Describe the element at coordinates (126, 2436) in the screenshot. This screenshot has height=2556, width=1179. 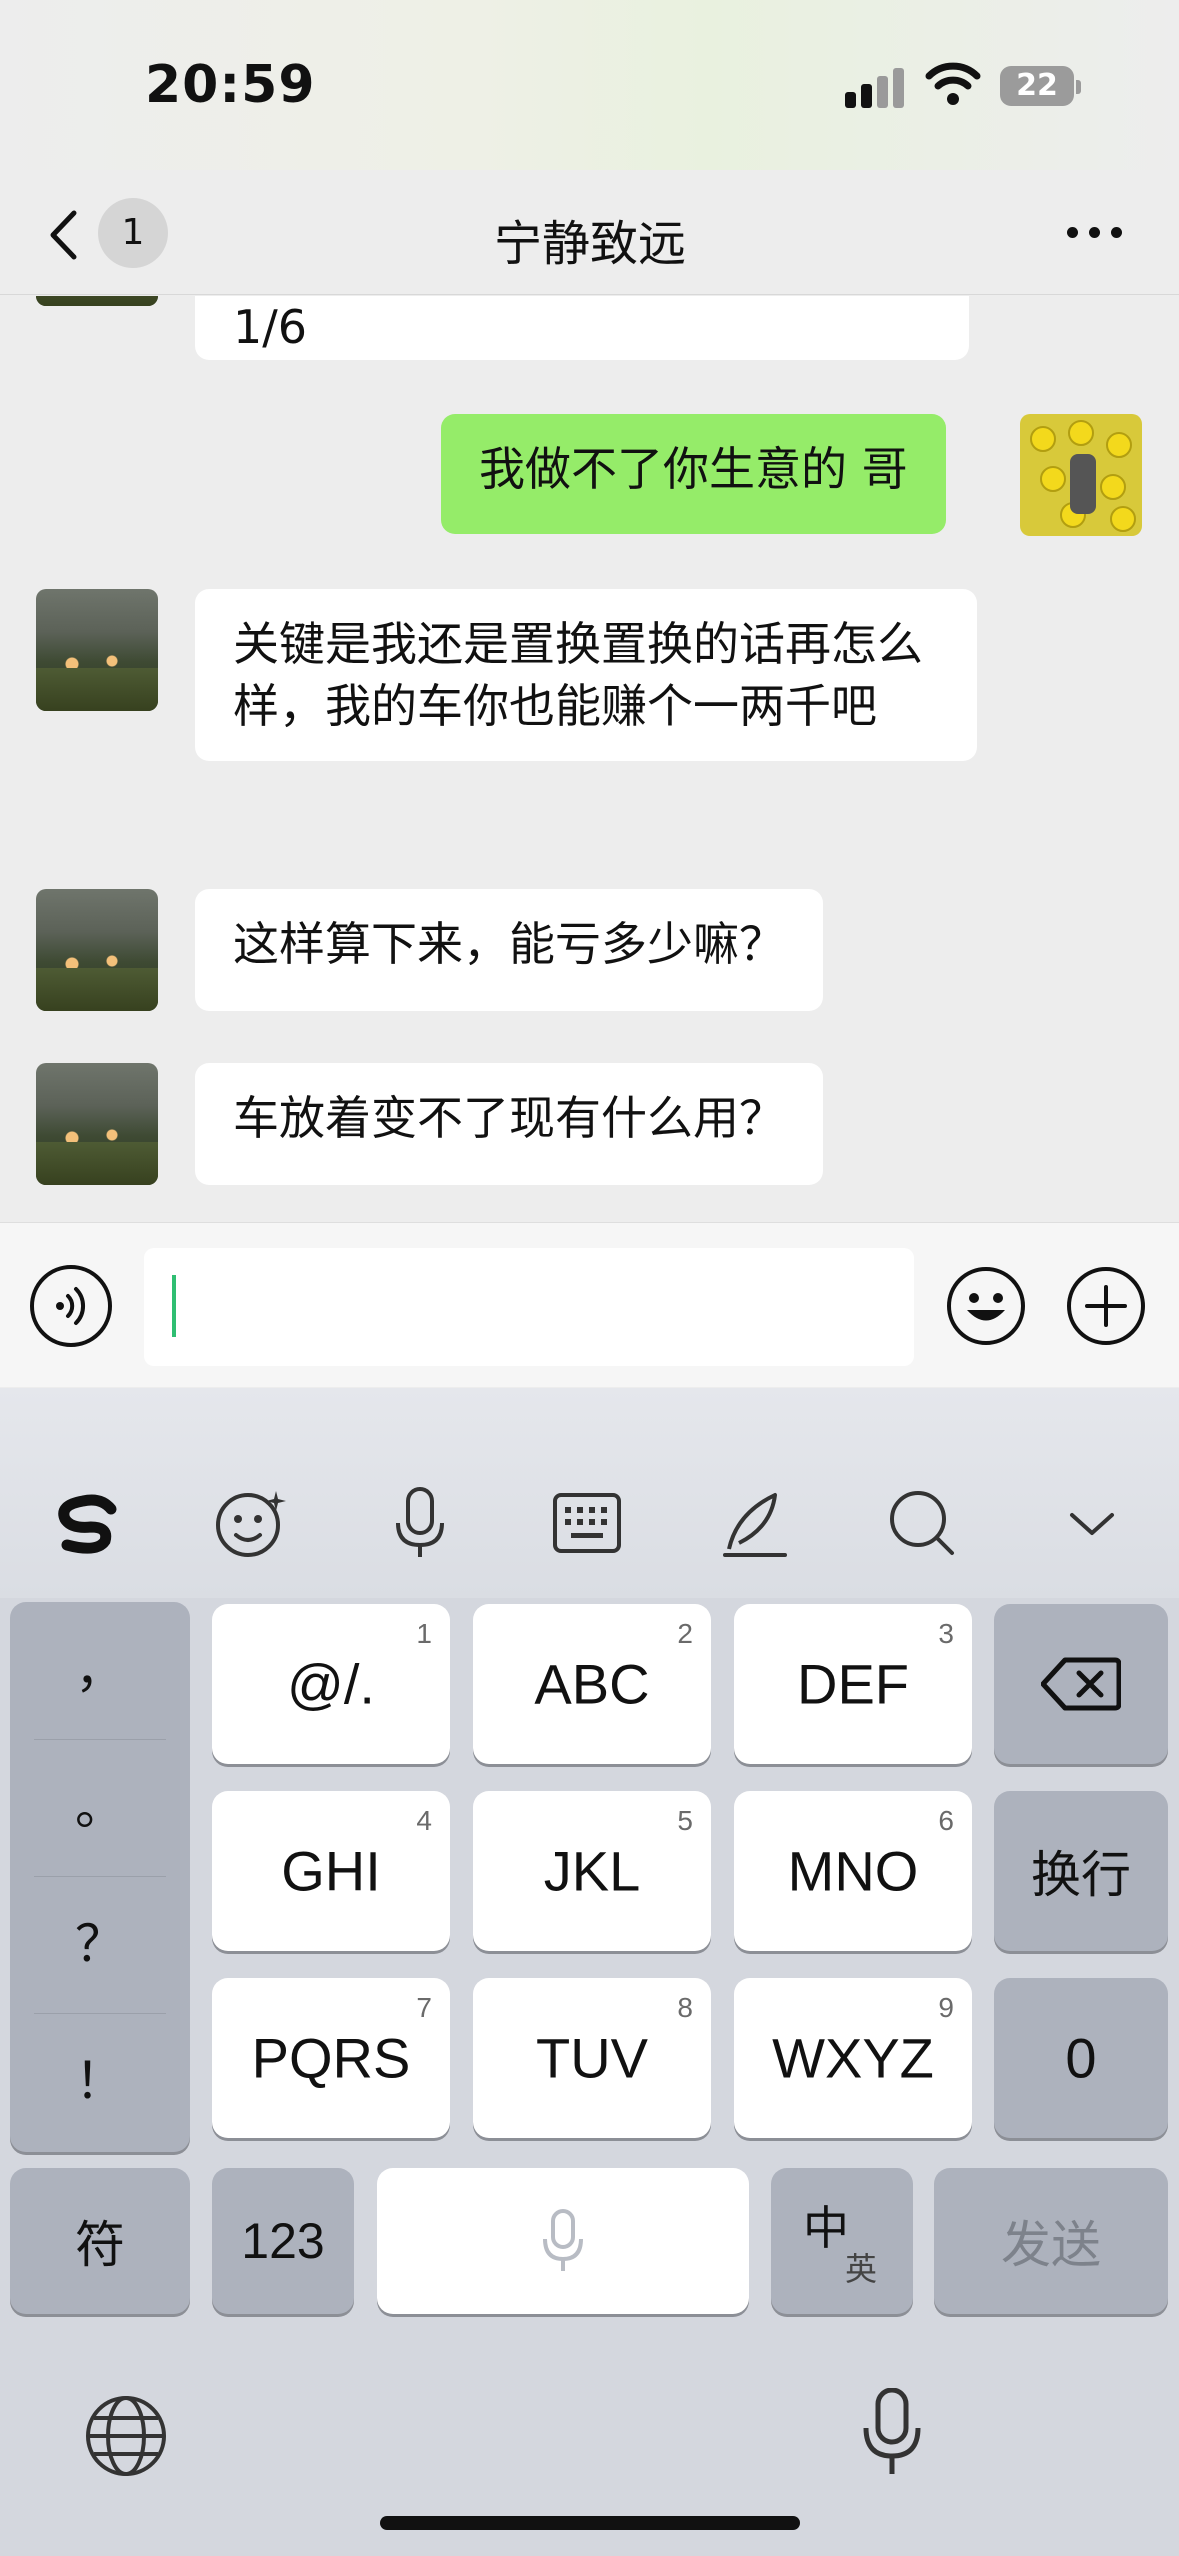
I see `globe-icon` at that location.